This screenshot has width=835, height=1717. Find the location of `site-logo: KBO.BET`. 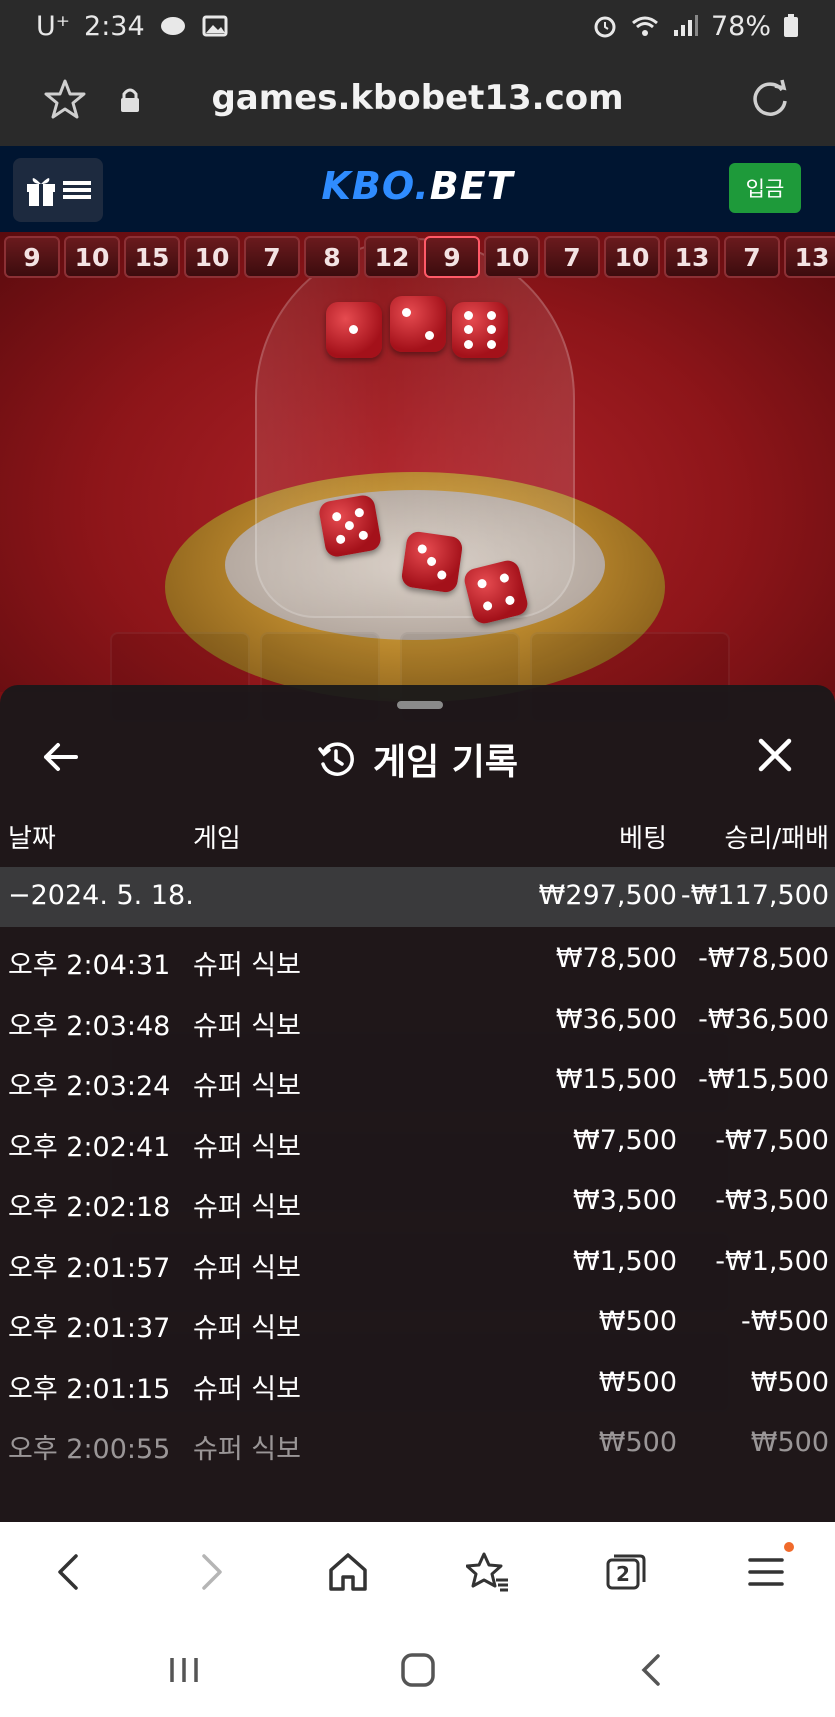

site-logo: KBO.BET is located at coordinates (417, 186).